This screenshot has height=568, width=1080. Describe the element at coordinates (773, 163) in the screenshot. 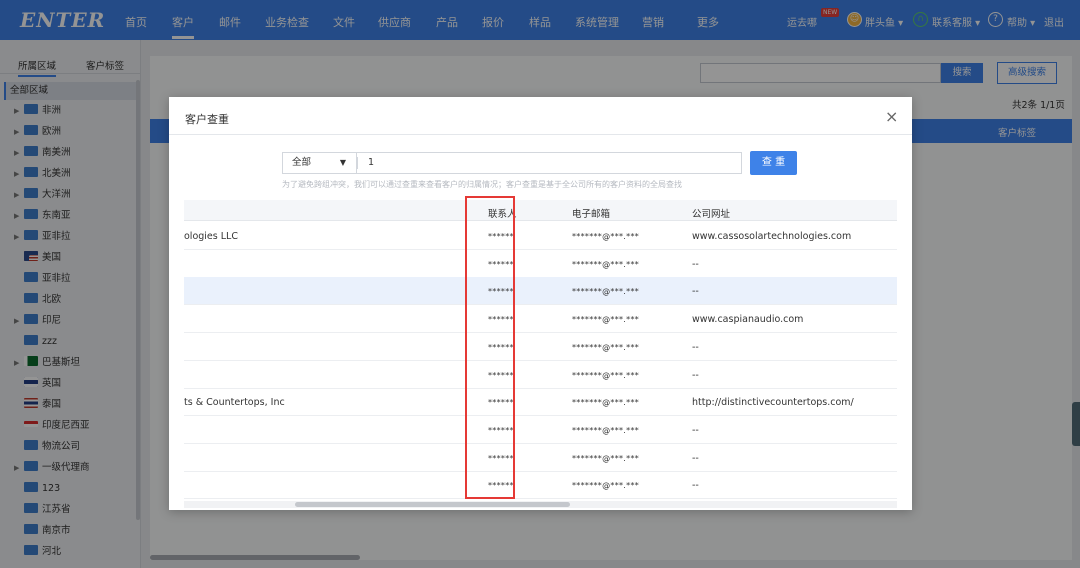

I see `check-duplicate-button: 查 重` at that location.